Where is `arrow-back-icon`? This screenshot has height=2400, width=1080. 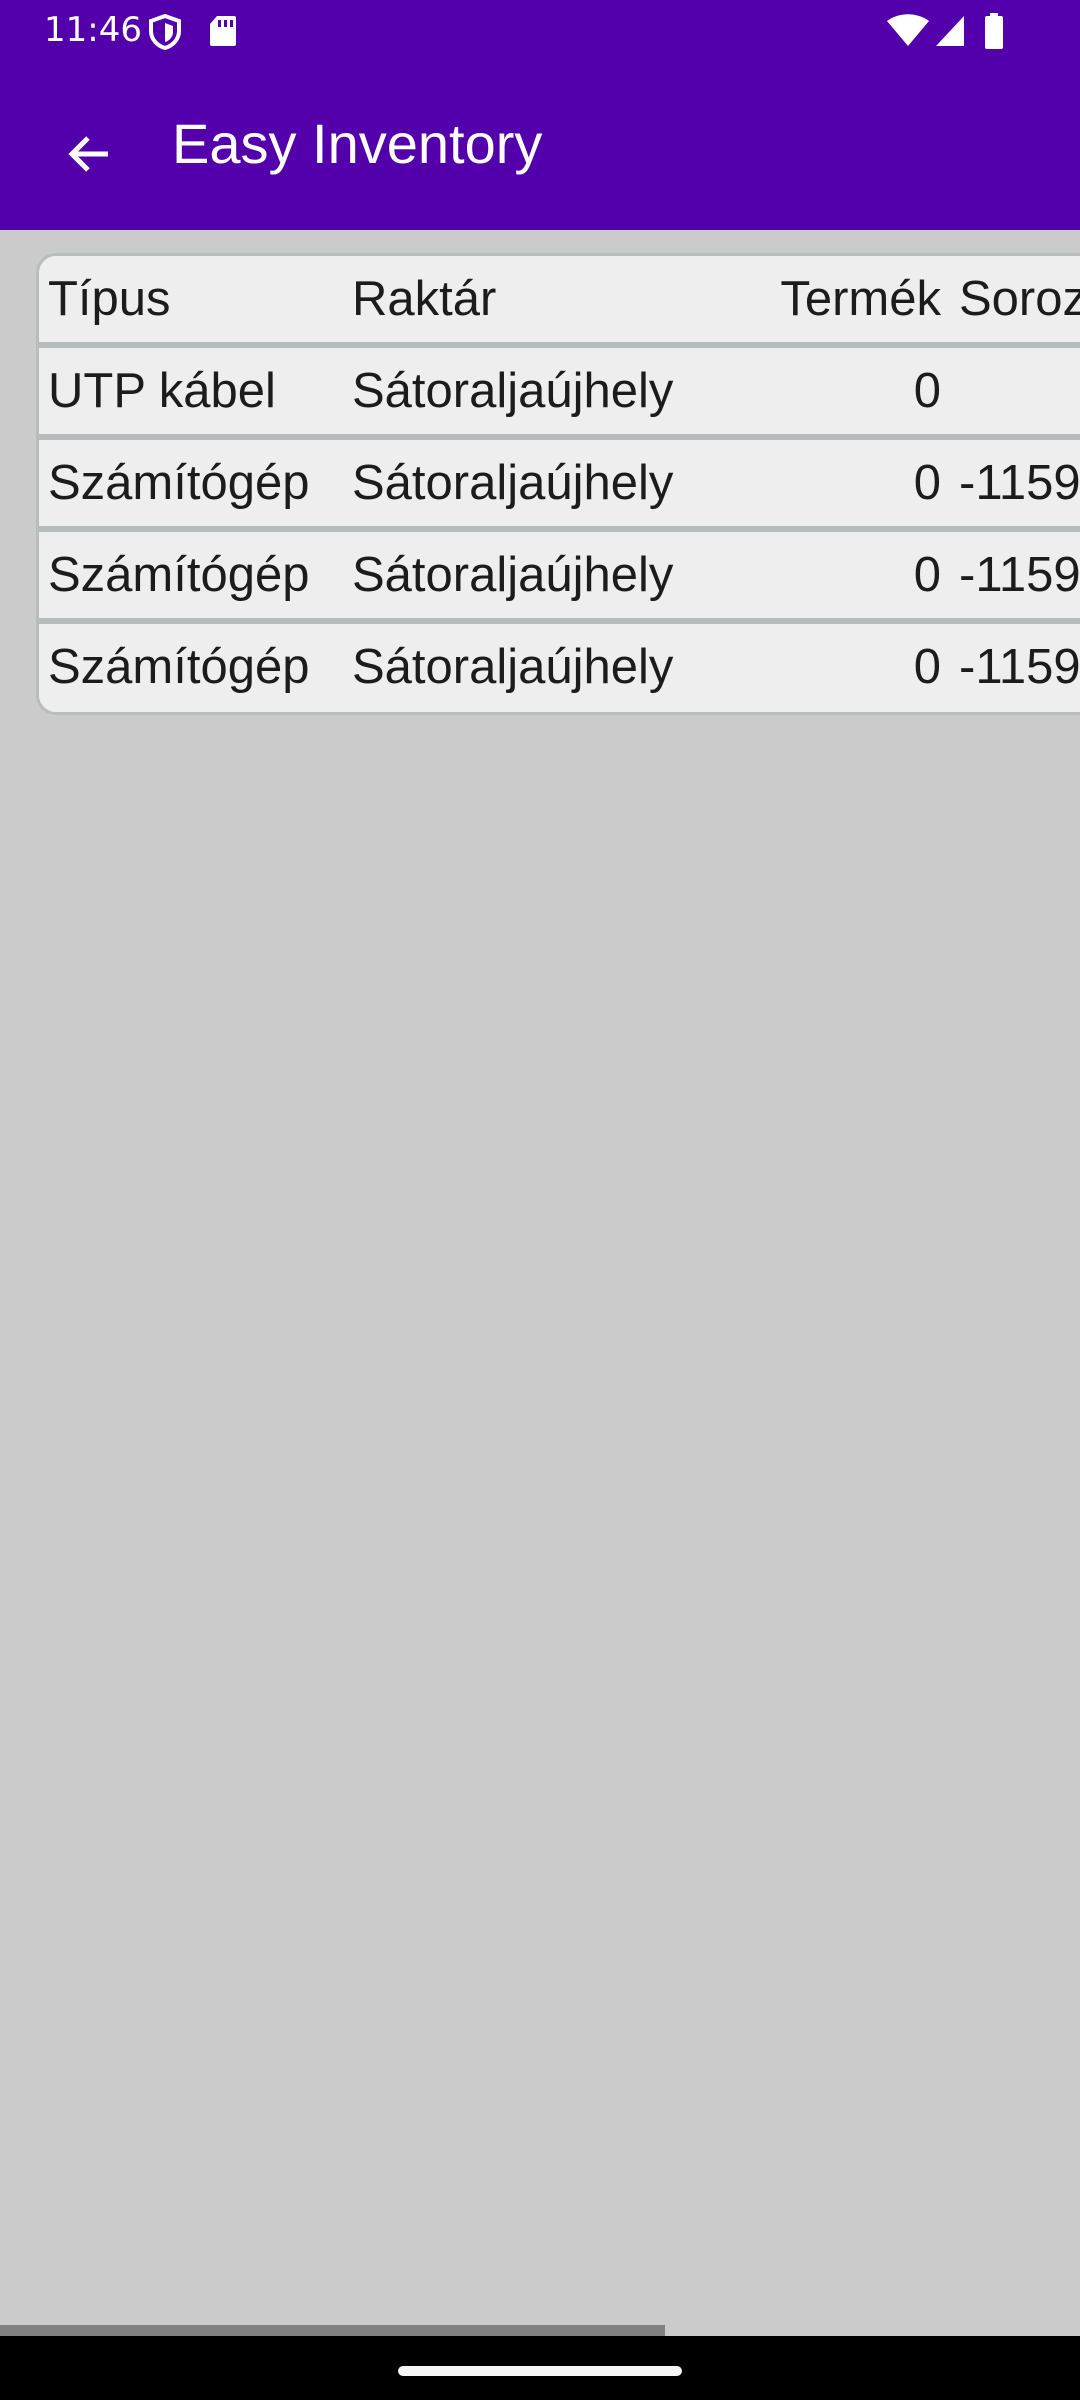
arrow-back-icon is located at coordinates (88, 154).